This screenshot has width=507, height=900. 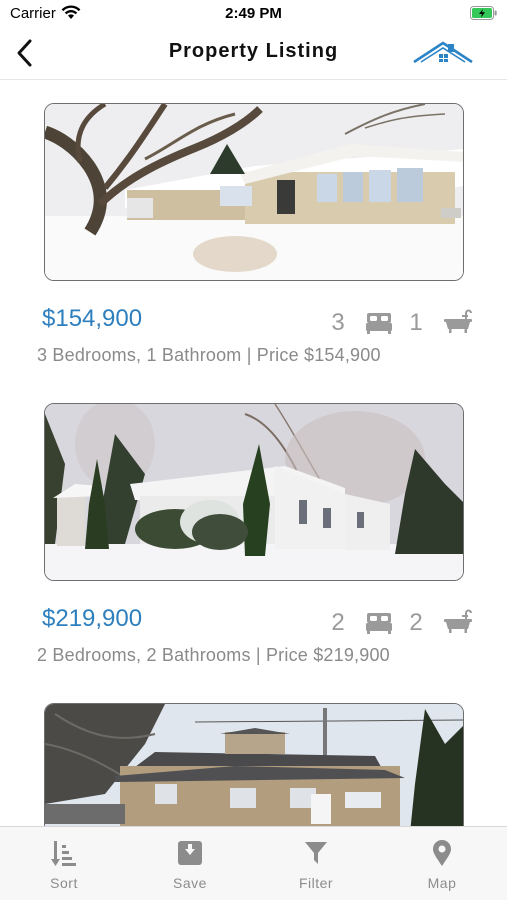 What do you see at coordinates (253, 54) in the screenshot?
I see `navigation-bar: Property Listing` at bounding box center [253, 54].